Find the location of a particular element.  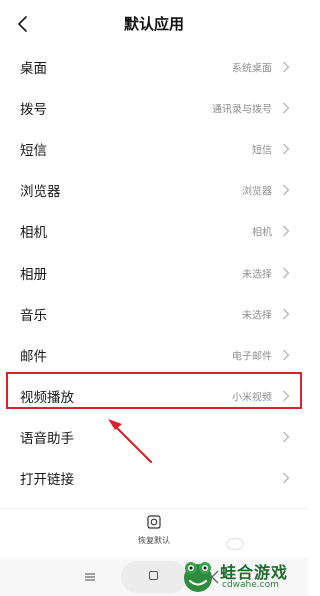

row-browser: 浏览器 浏览器 is located at coordinates (154, 190).